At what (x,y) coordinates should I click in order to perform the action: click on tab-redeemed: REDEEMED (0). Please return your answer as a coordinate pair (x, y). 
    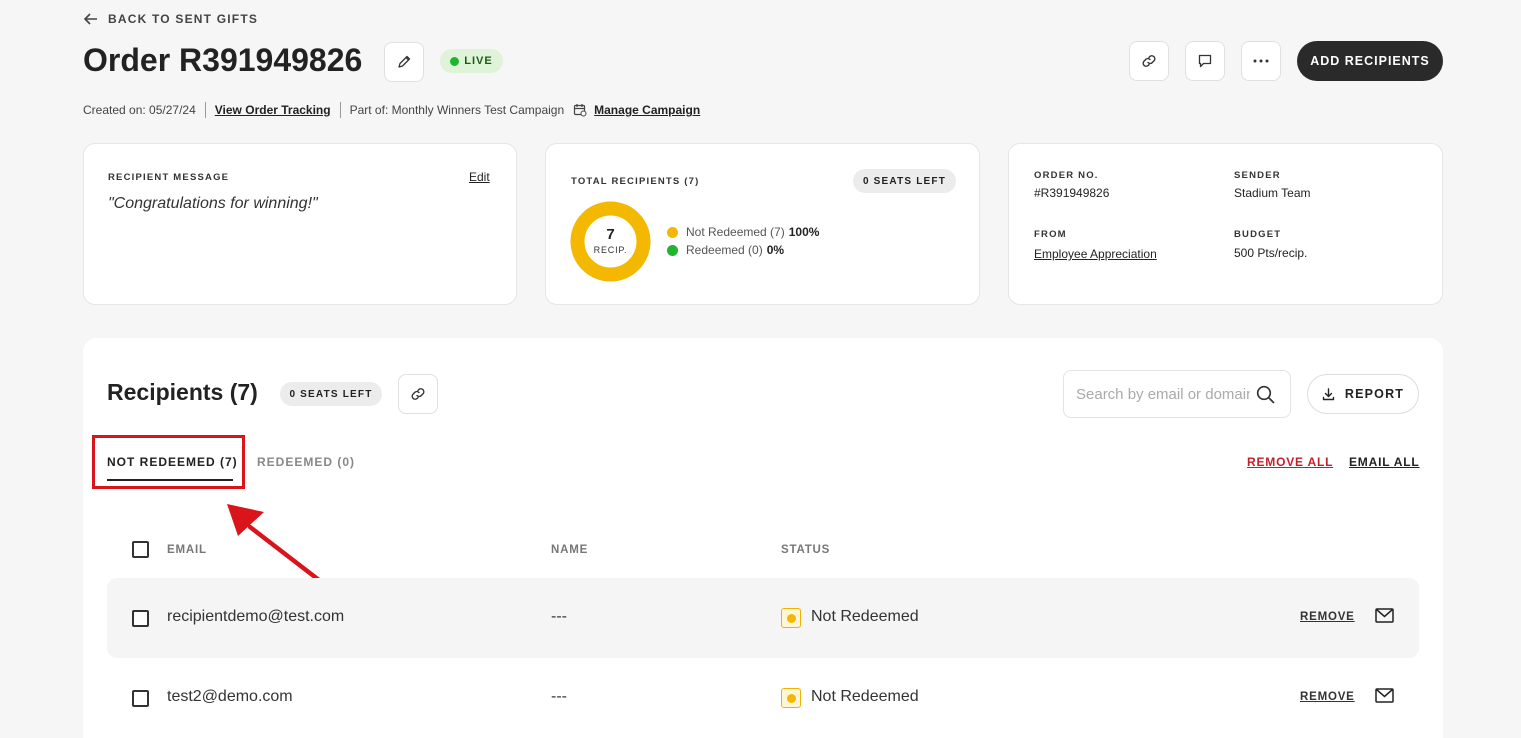
    Looking at the image, I should click on (306, 462).